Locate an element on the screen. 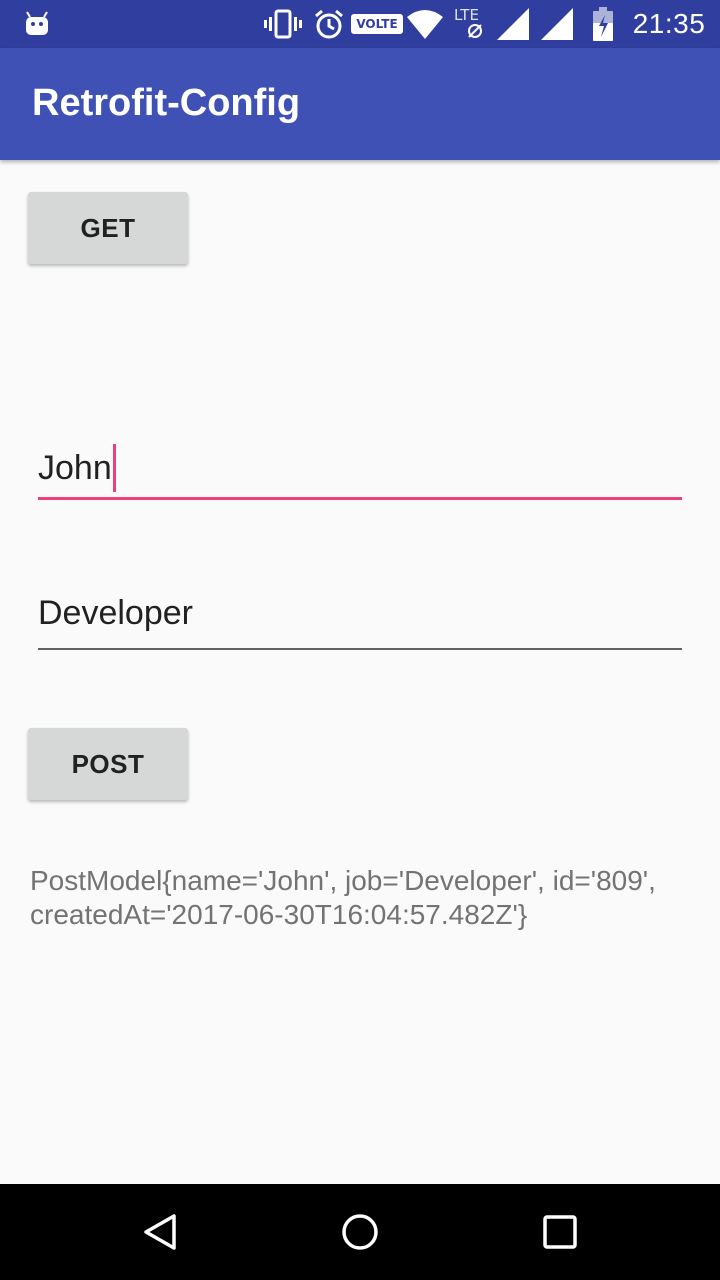  status-bar: VOLTE LTE 21:35 is located at coordinates (360, 24).